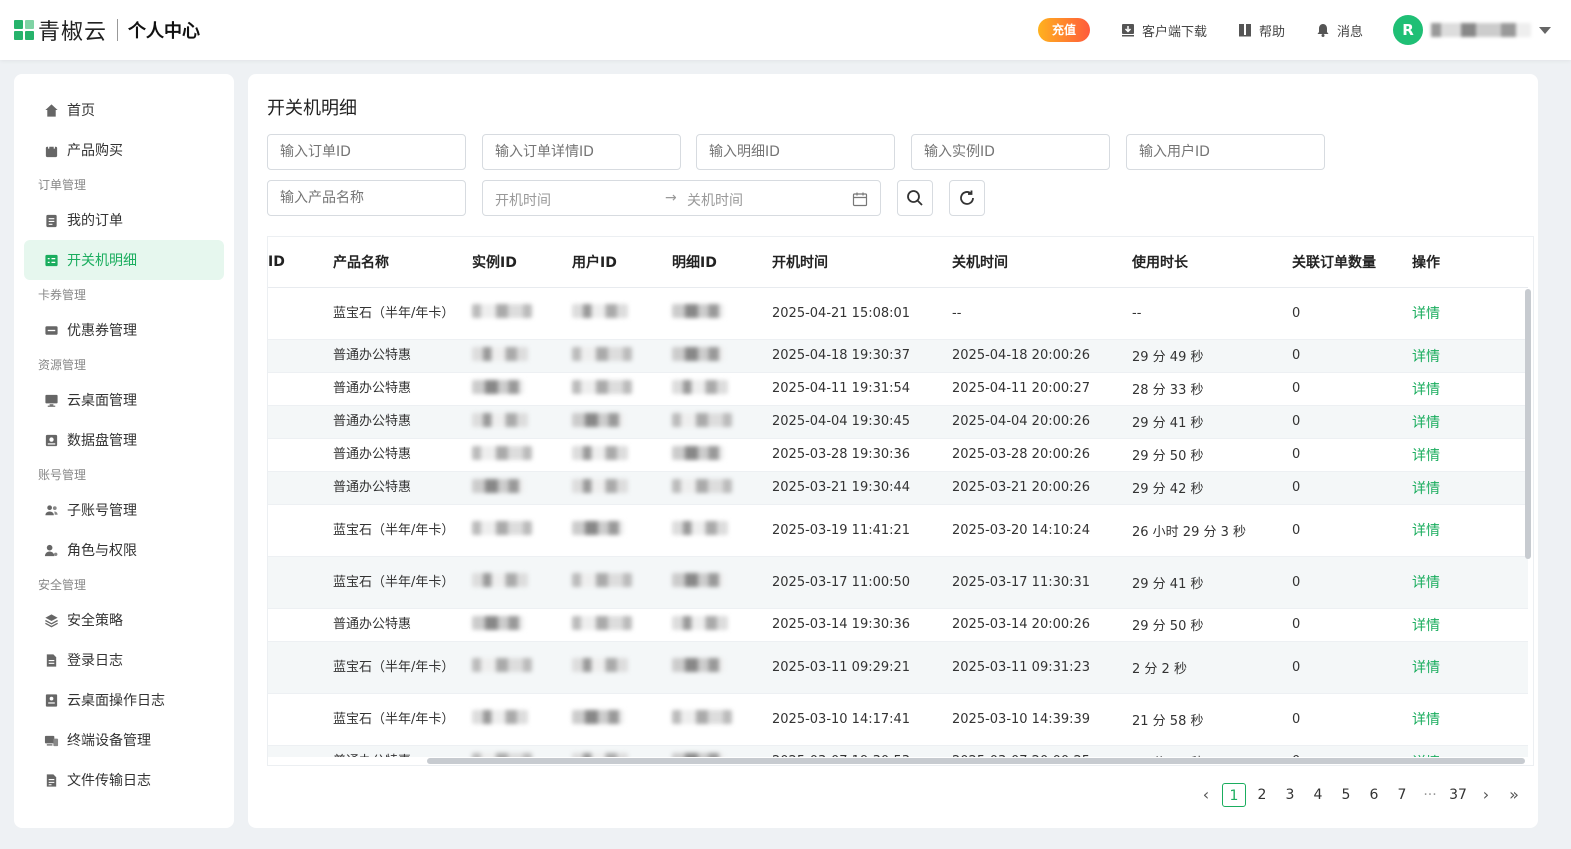 This screenshot has width=1571, height=849. I want to click on vertical-scrollbar, so click(1528, 424).